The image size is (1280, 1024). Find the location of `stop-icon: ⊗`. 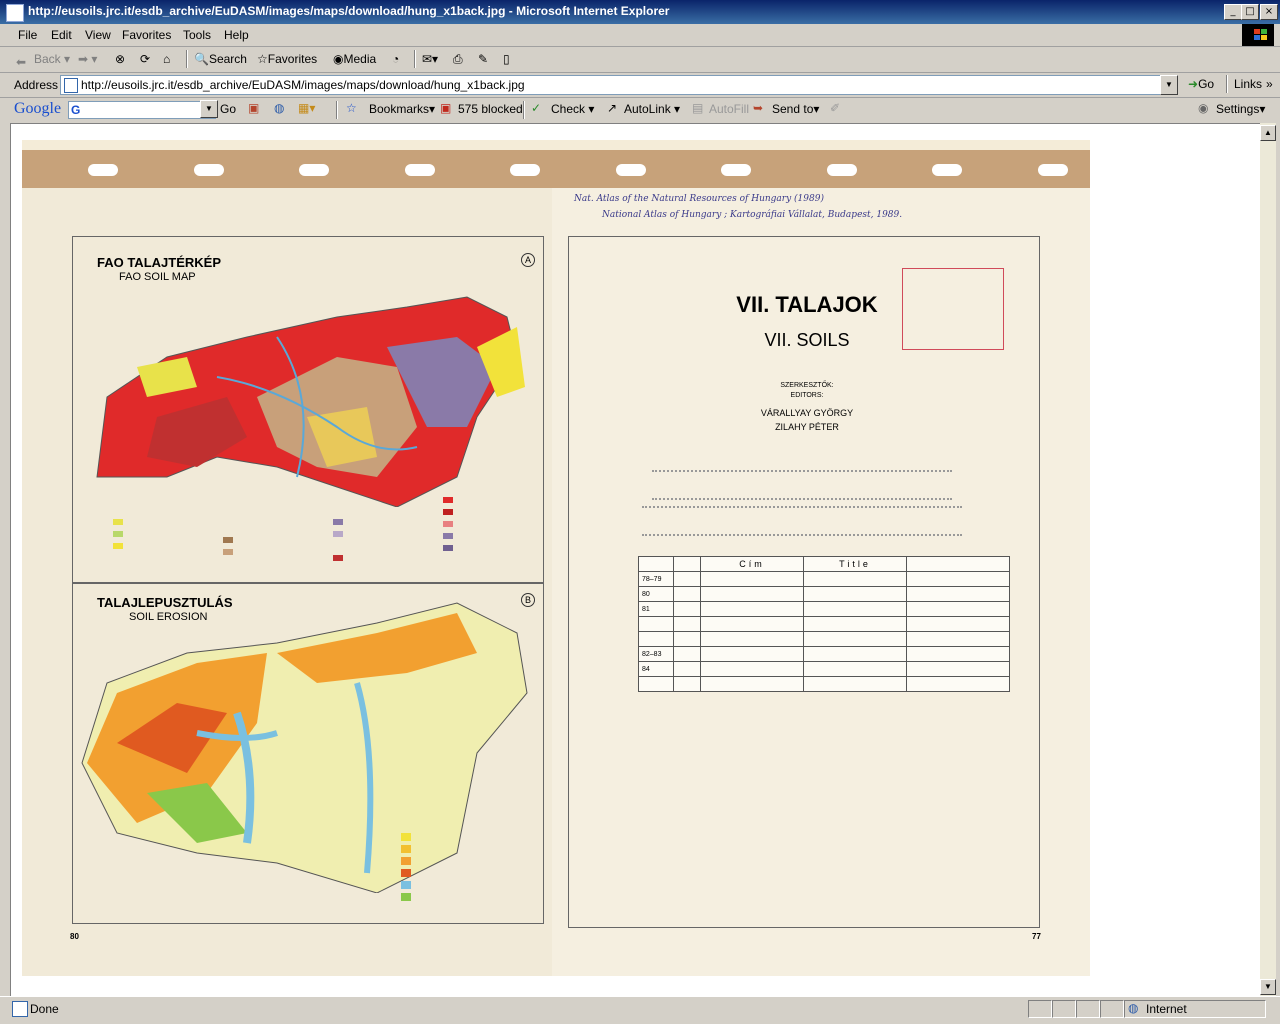

stop-icon: ⊗ is located at coordinates (120, 59).